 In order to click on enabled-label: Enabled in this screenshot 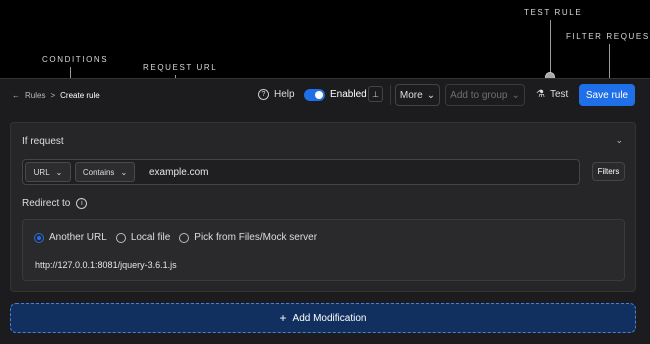, I will do `click(348, 94)`.